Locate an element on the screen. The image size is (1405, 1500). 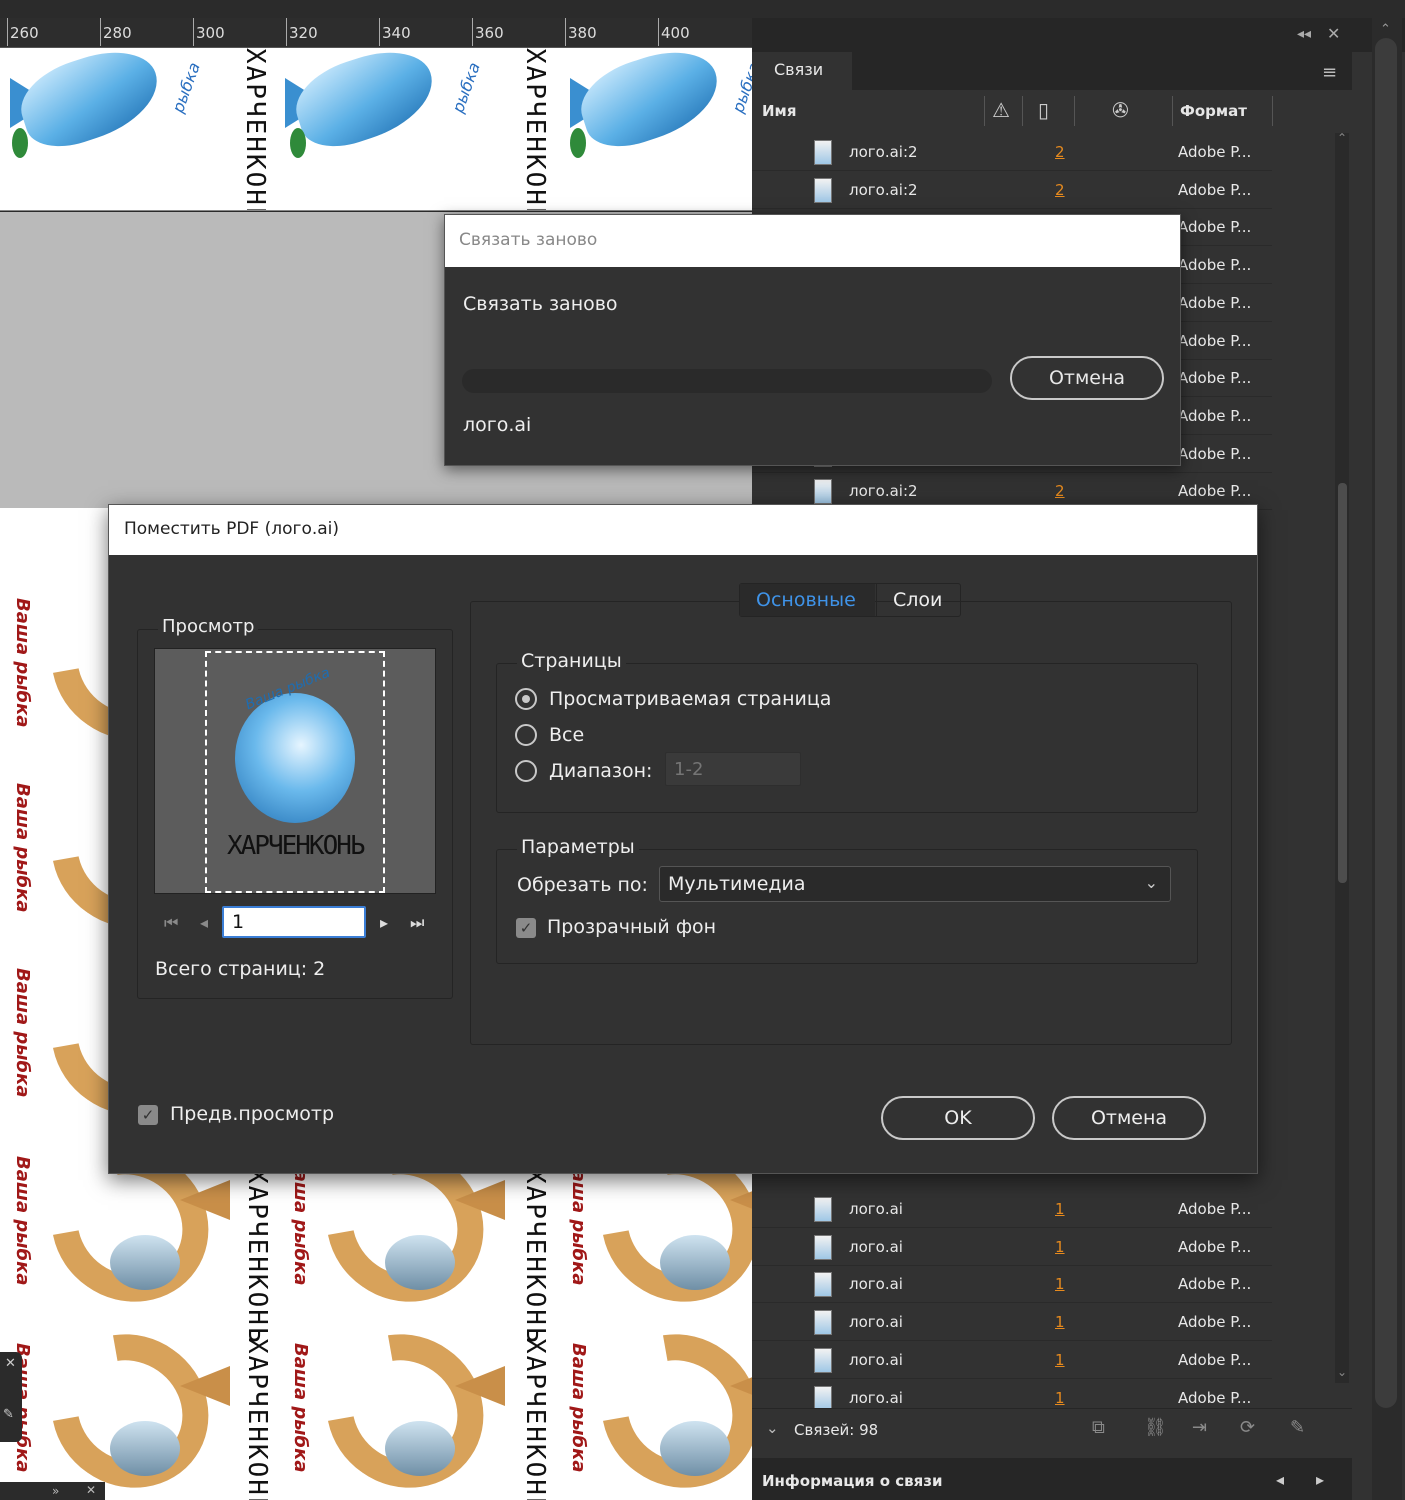
options-tabs: Основные Слои is located at coordinates (850, 600).